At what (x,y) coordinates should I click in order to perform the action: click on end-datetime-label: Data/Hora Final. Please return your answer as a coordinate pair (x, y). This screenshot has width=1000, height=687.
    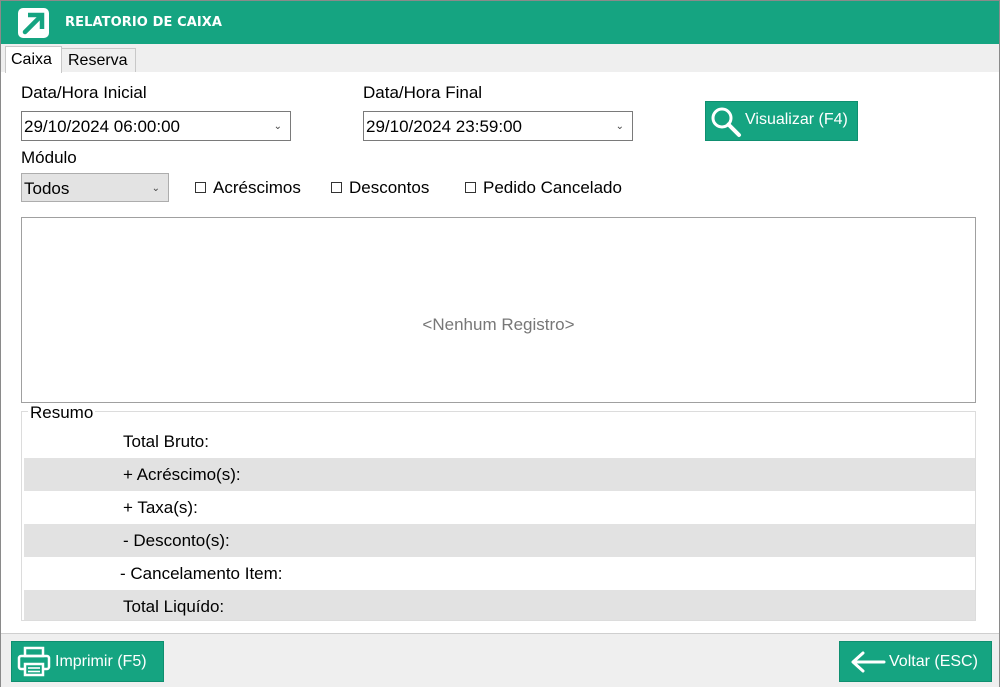
    Looking at the image, I should click on (423, 92).